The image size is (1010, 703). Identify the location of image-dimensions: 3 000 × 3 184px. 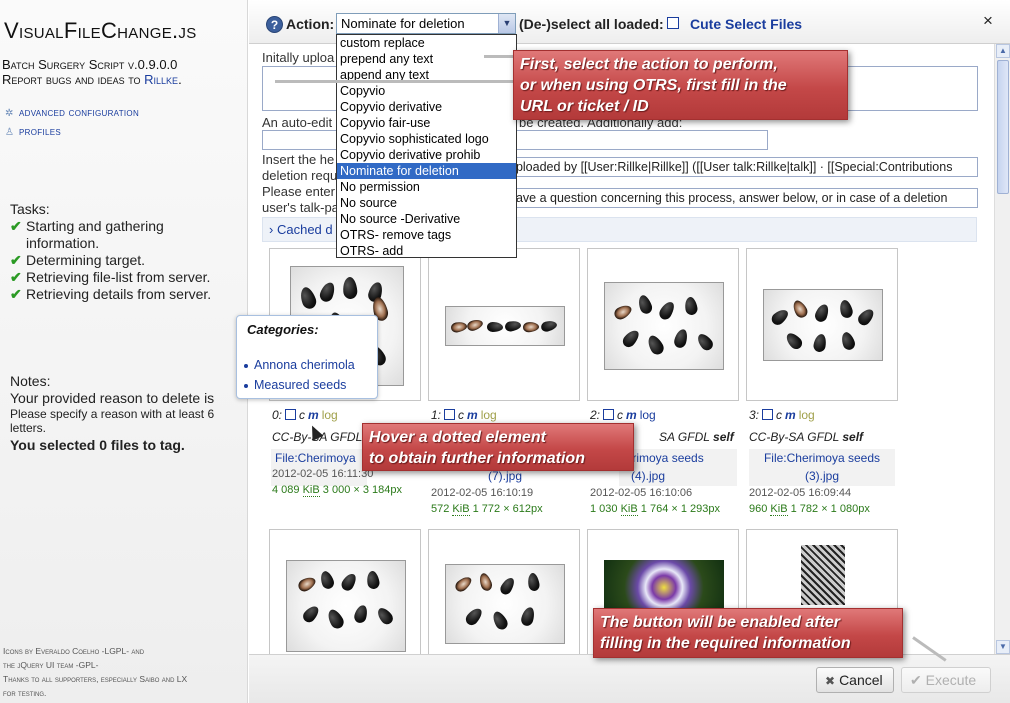
(362, 490).